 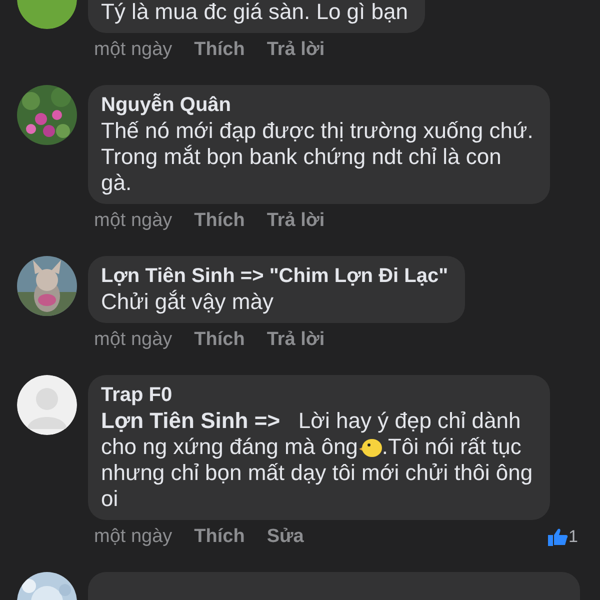 I want to click on comment-text: Trong mắt bọn bank chứng ndt chỉ là con, so click(x=301, y=157).